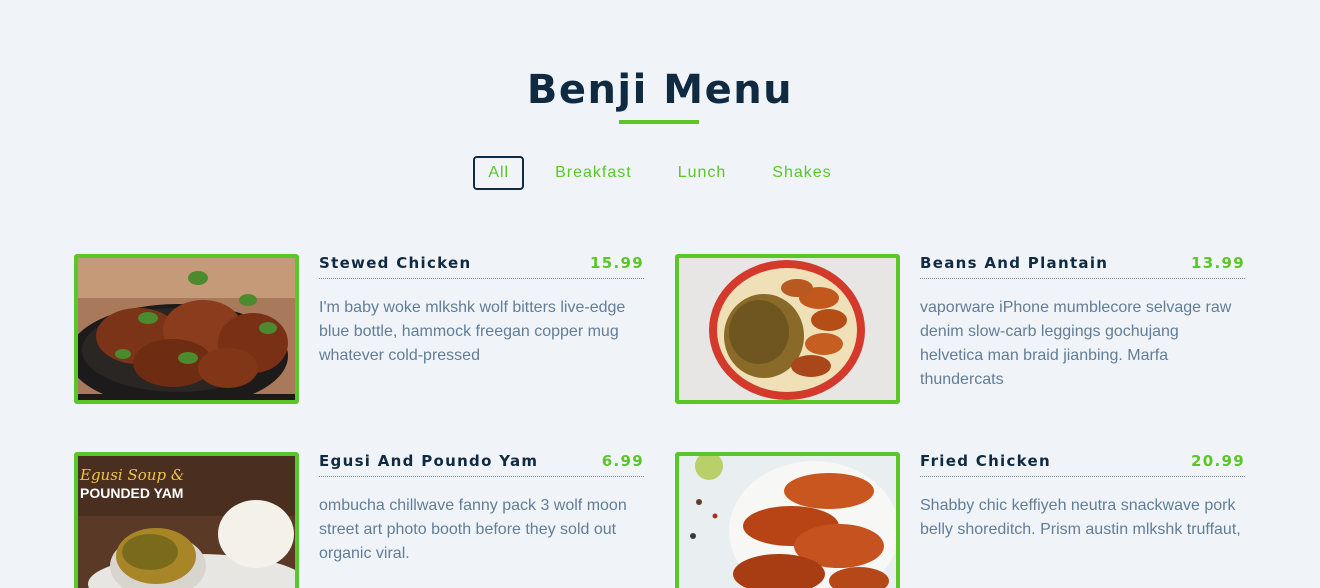  What do you see at coordinates (499, 173) in the screenshot?
I see `filter-all-button: All` at bounding box center [499, 173].